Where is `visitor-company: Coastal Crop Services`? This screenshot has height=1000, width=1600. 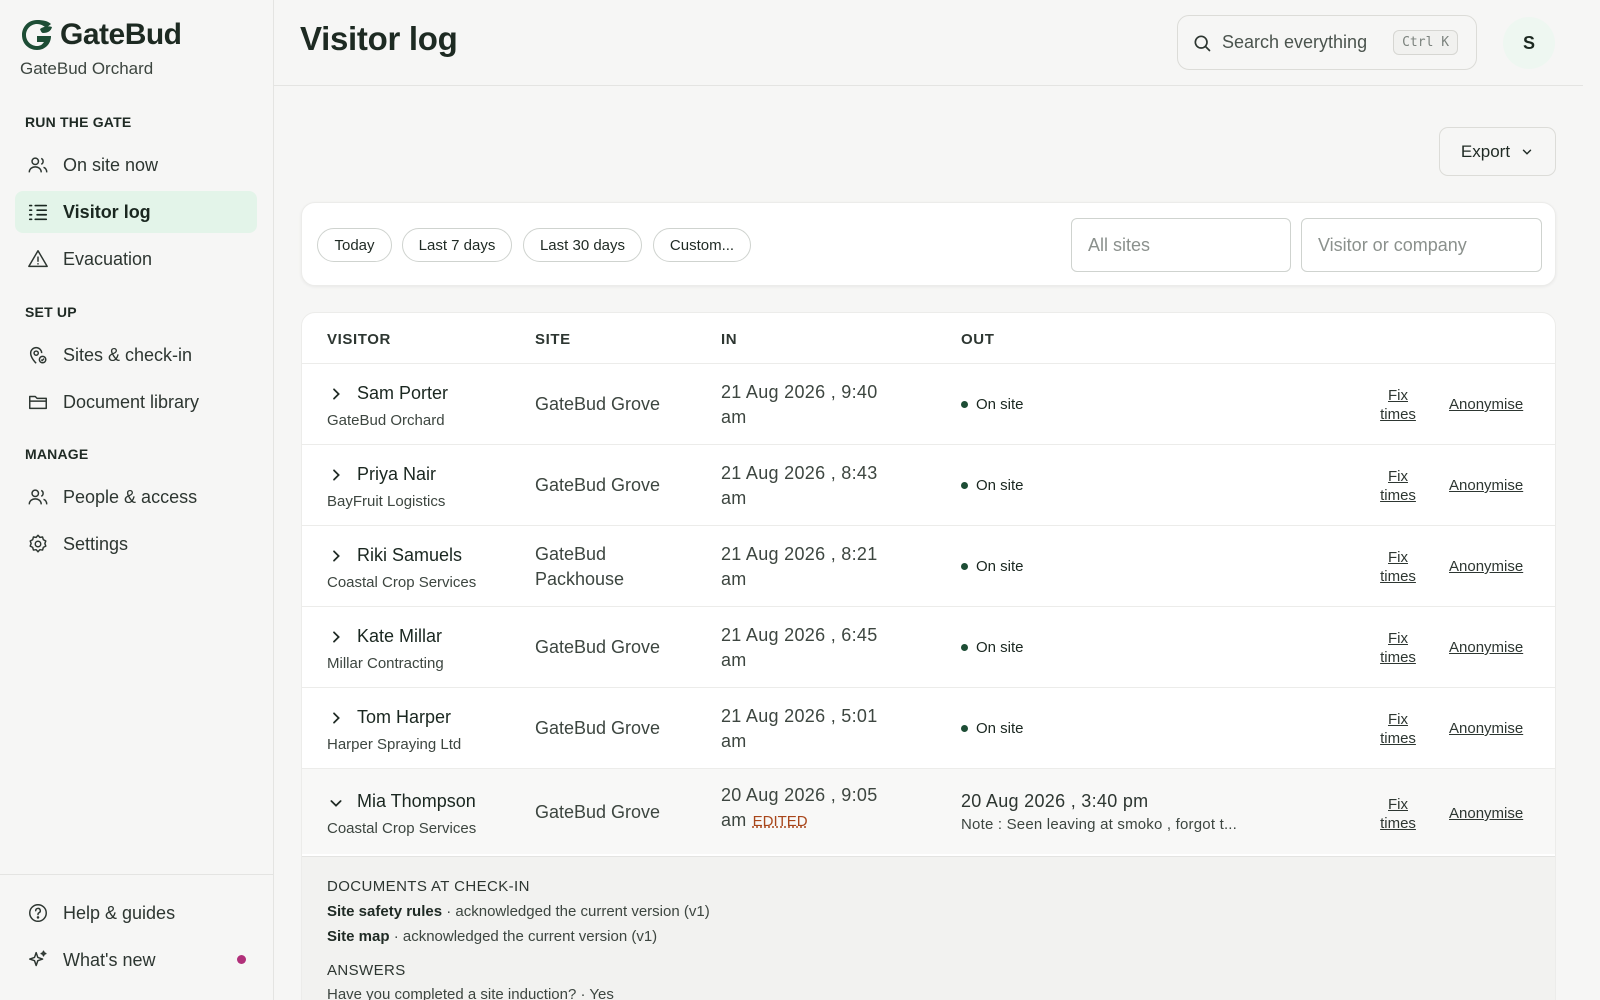 visitor-company: Coastal Crop Services is located at coordinates (402, 582).